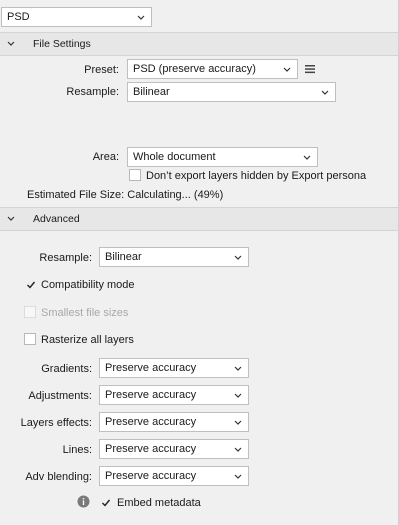 This screenshot has height=525, width=399. Describe the element at coordinates (87, 340) in the screenshot. I see `rasterize-all-layers-label: Rasterize all layers` at that location.